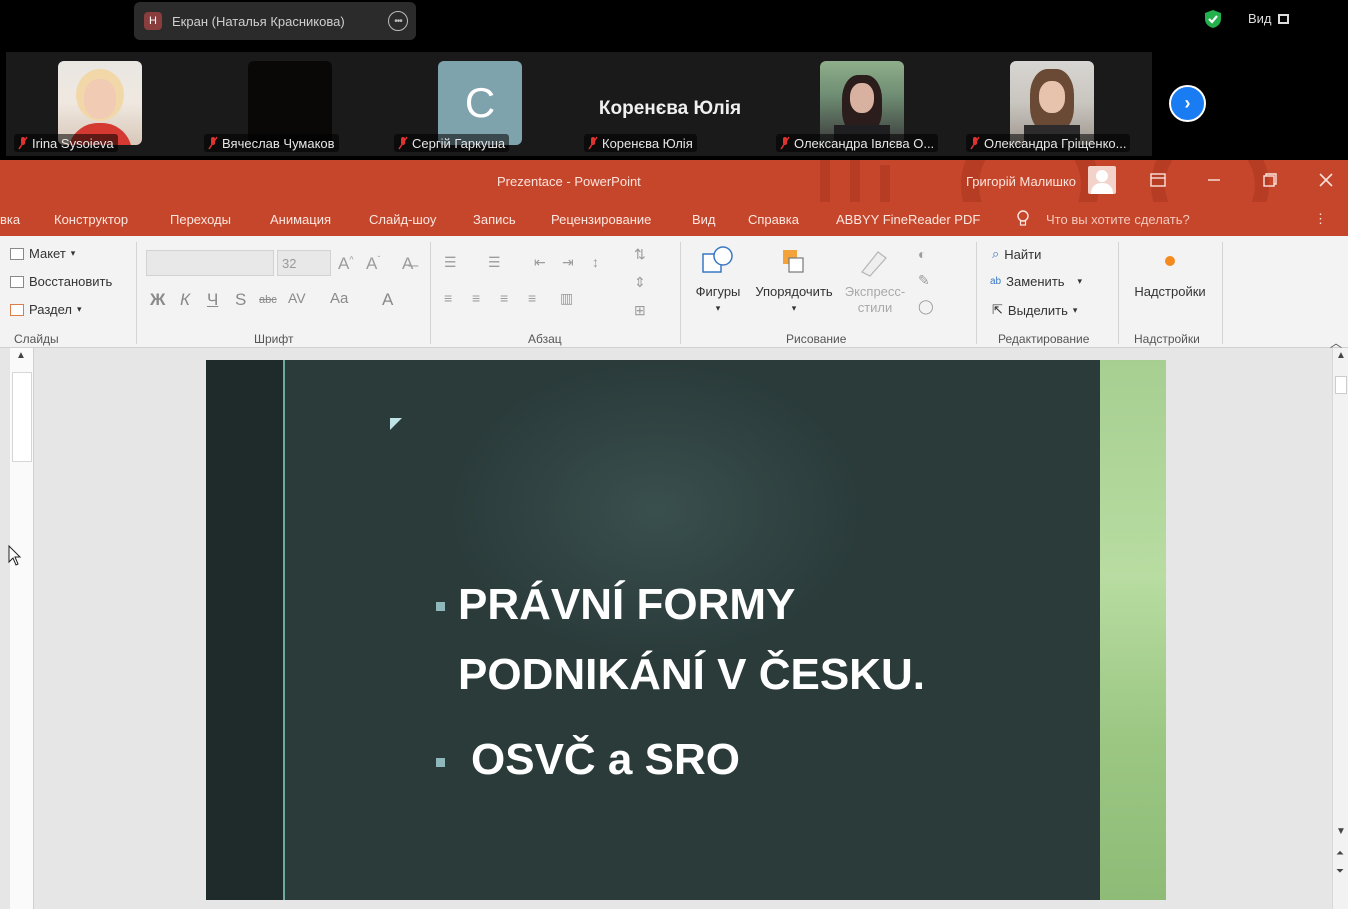  Describe the element at coordinates (1118, 219) in the screenshot. I see `tell-me-search: Что вы хотите сделать?` at that location.